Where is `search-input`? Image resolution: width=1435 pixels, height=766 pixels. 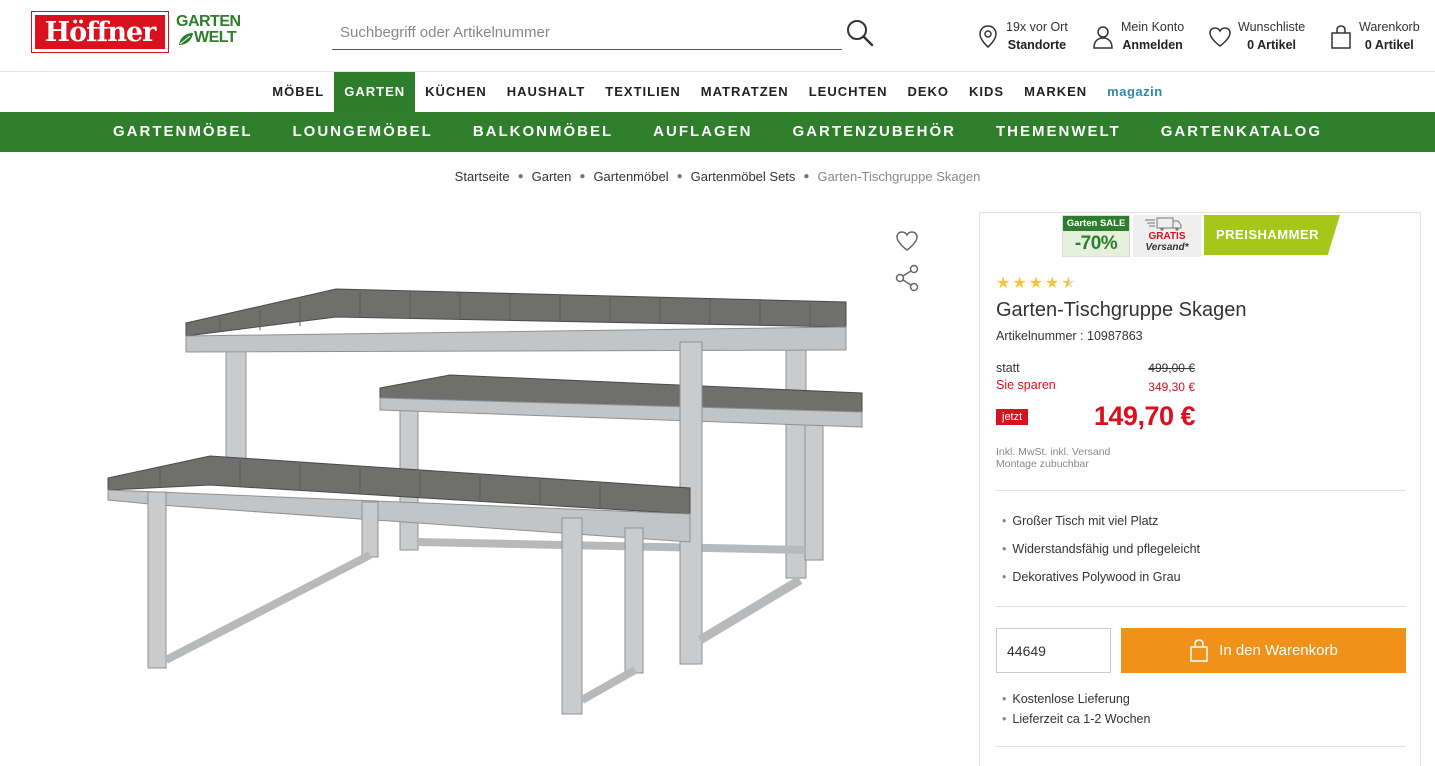
search-input is located at coordinates (587, 32).